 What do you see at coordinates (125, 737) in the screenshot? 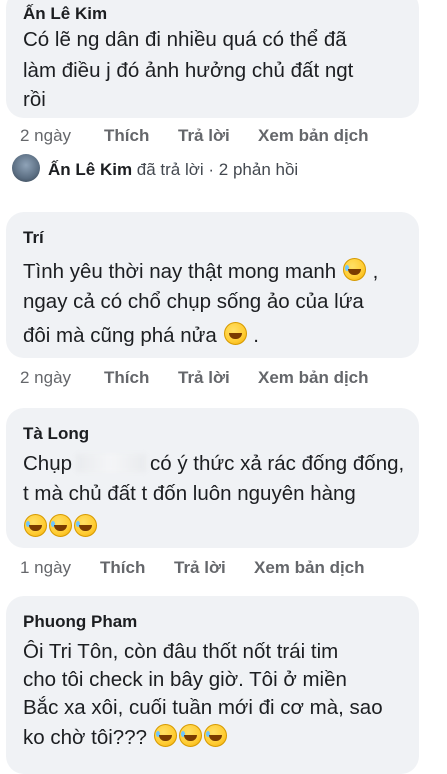
I see `comment-text-line: ko chờ tôi???` at bounding box center [125, 737].